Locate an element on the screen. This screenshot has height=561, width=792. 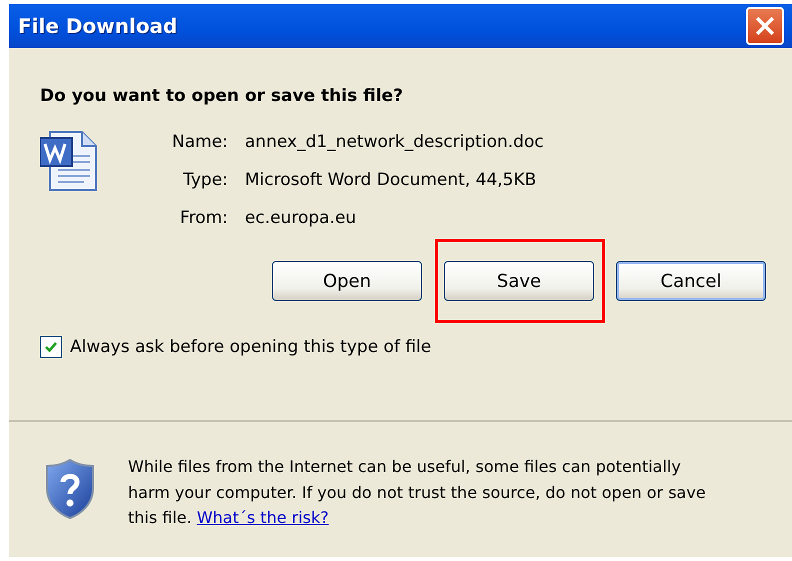
risk-link: What´s the risk? is located at coordinates (262, 517).